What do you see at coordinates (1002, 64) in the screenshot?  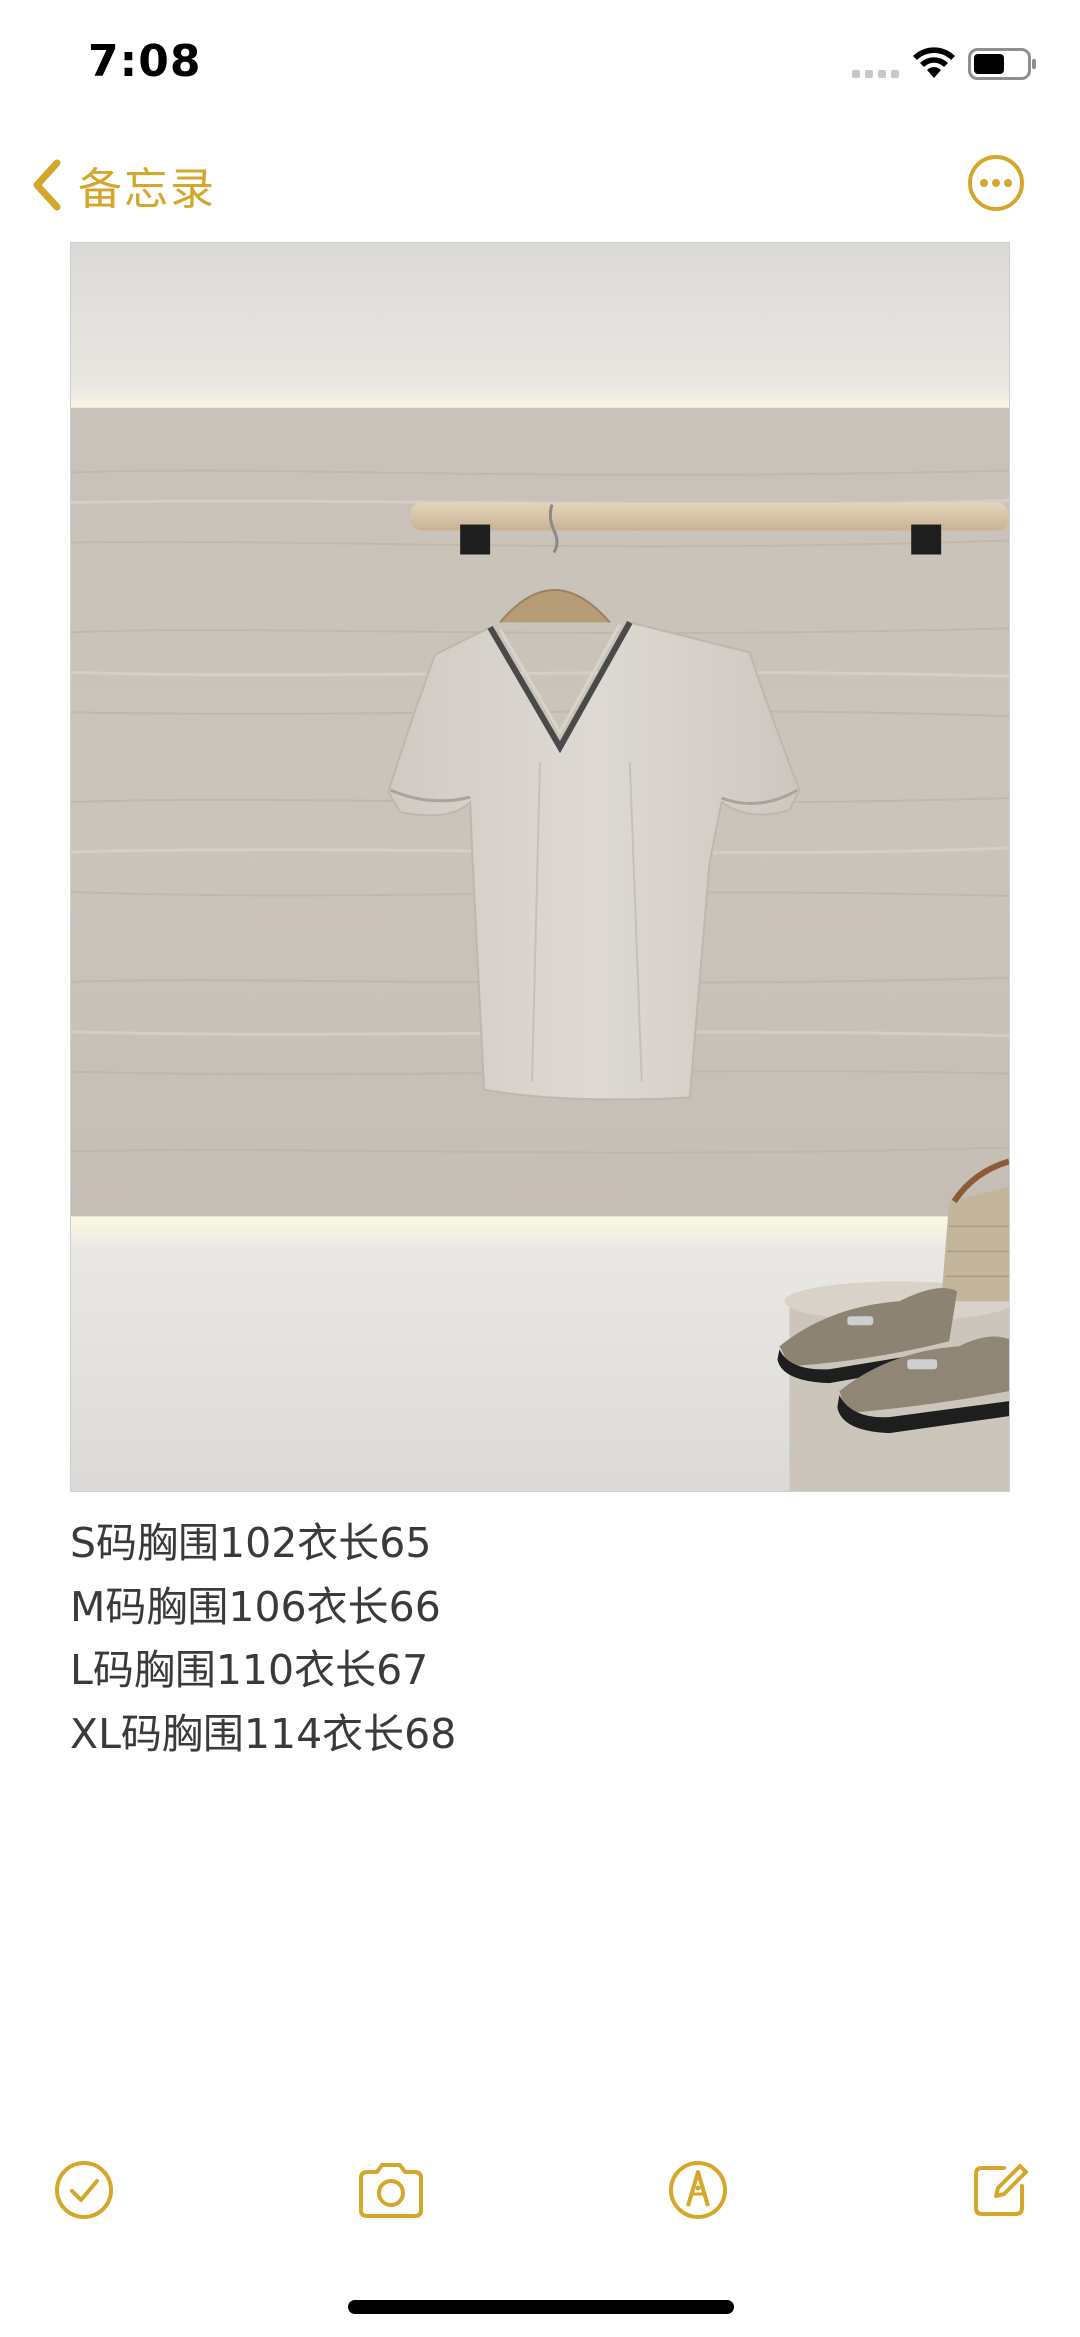 I see `battery-icon` at bounding box center [1002, 64].